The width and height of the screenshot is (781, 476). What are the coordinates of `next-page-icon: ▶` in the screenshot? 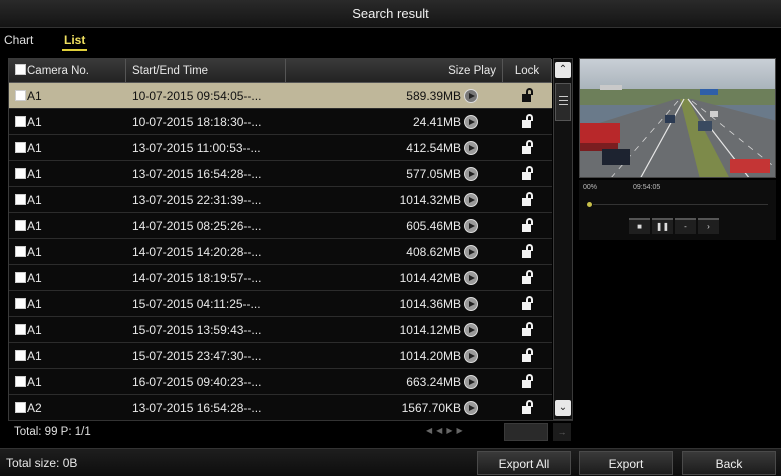 It's located at (449, 430).